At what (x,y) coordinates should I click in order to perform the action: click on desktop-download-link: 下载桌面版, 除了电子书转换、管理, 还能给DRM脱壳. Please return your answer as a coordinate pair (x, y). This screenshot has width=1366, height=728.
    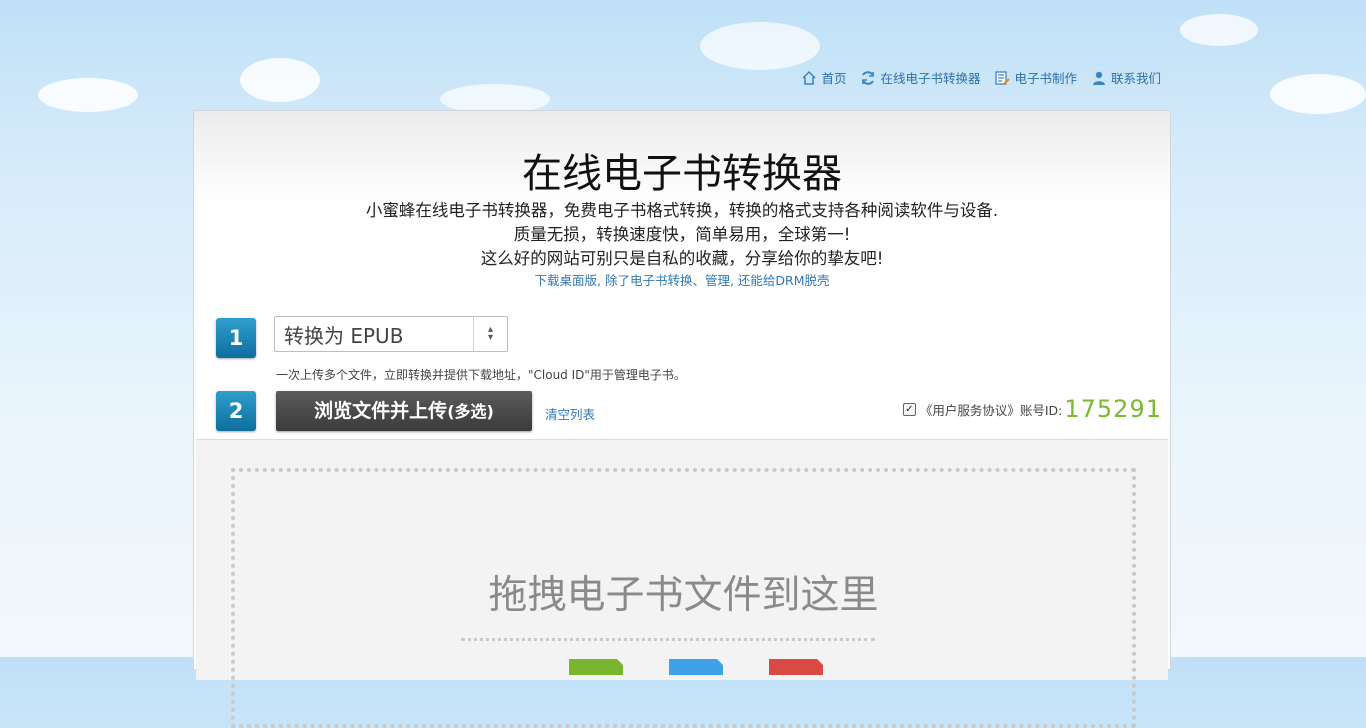
    Looking at the image, I should click on (682, 279).